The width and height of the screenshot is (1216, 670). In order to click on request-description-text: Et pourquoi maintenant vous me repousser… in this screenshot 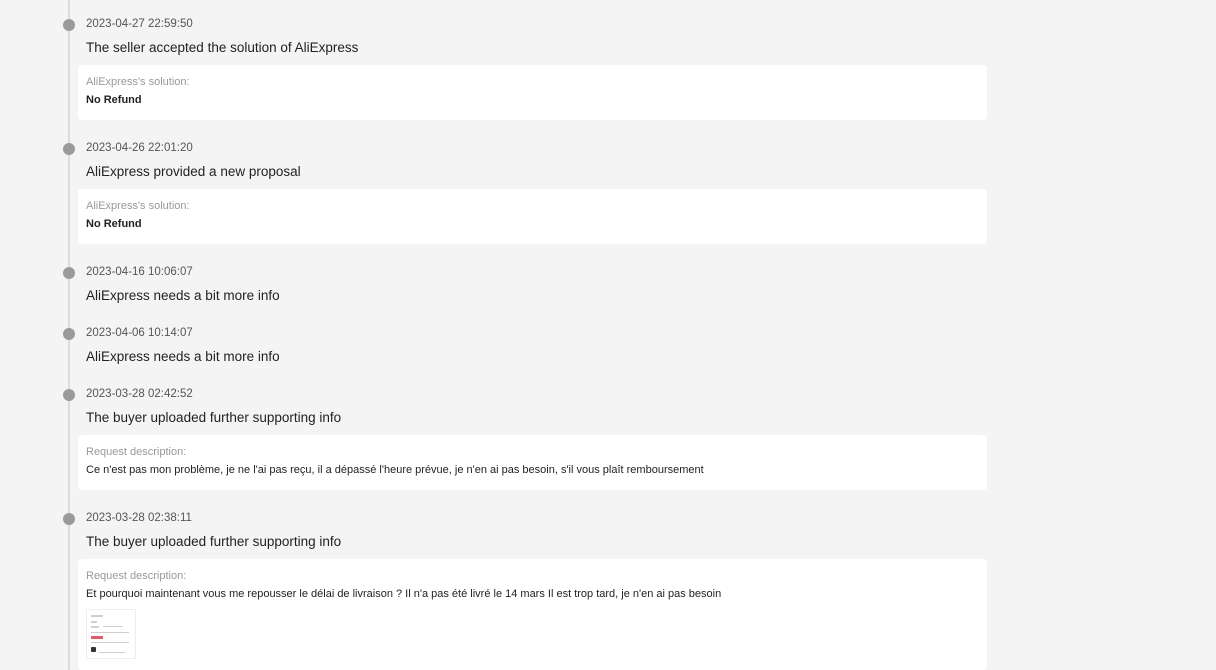, I will do `click(404, 594)`.